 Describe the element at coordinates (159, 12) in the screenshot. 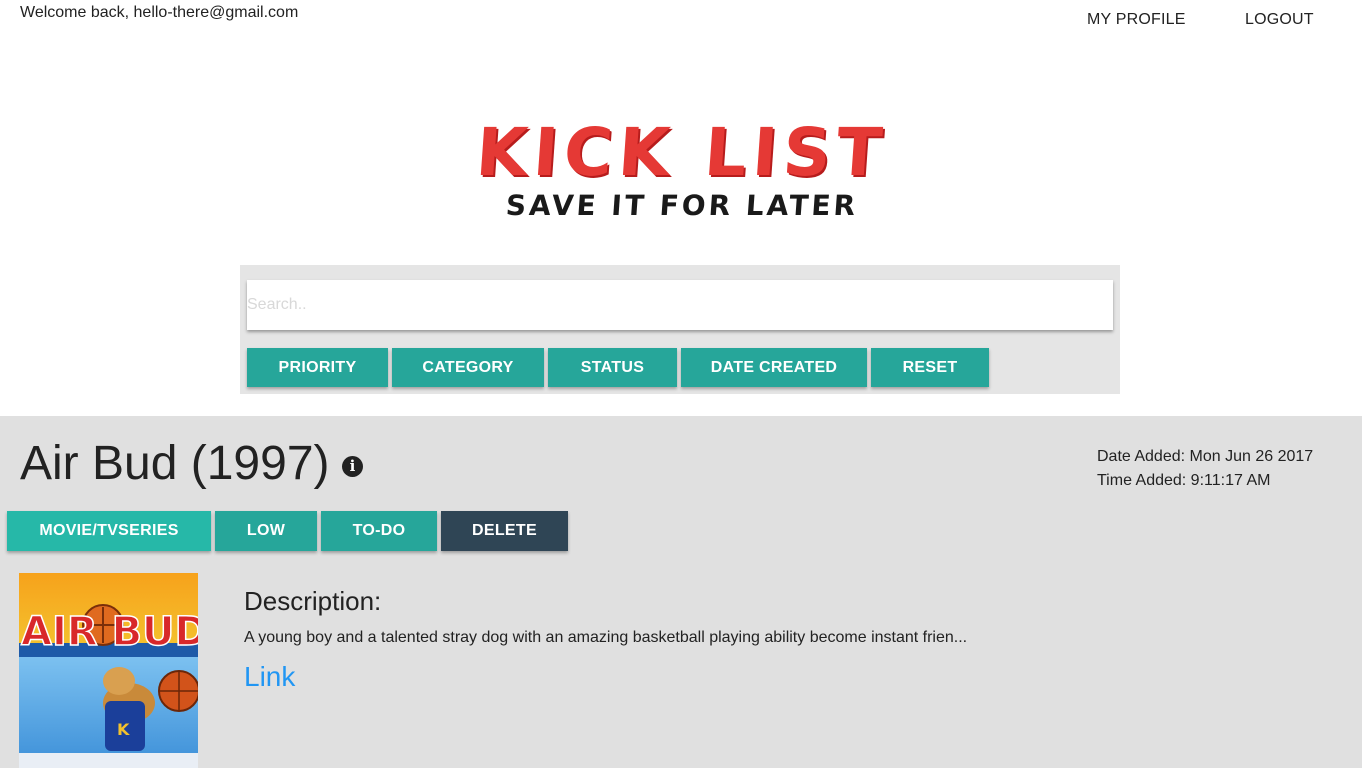

I see `welcome-message: Welcome back, hello-there@gmail.com` at that location.